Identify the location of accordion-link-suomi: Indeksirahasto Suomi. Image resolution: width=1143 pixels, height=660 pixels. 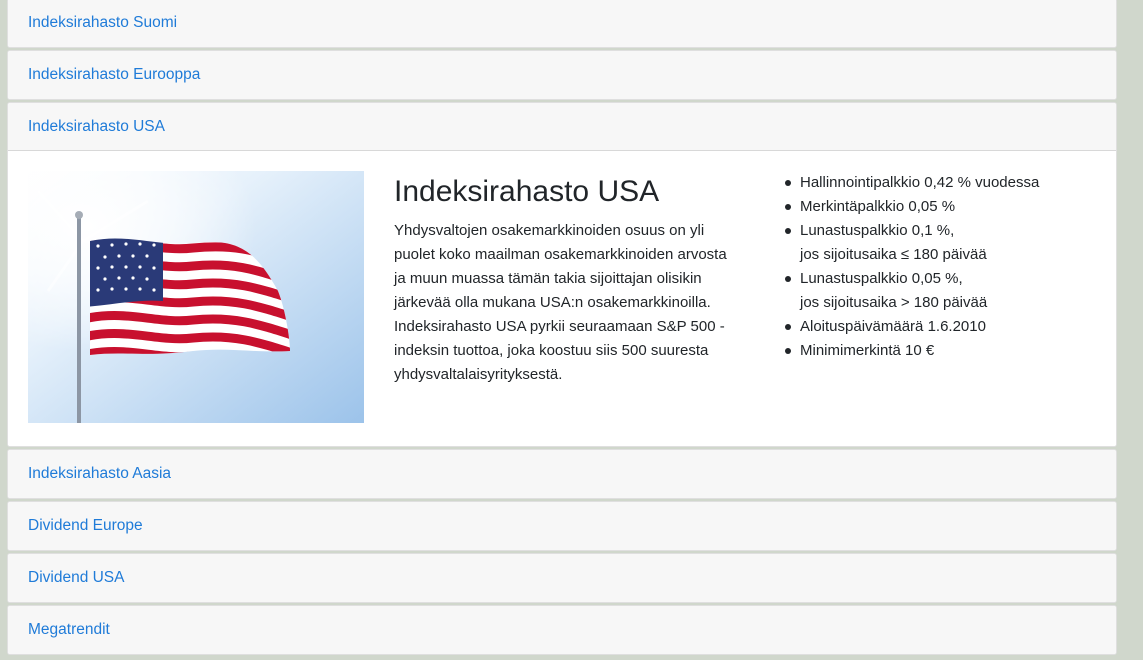
(102, 23).